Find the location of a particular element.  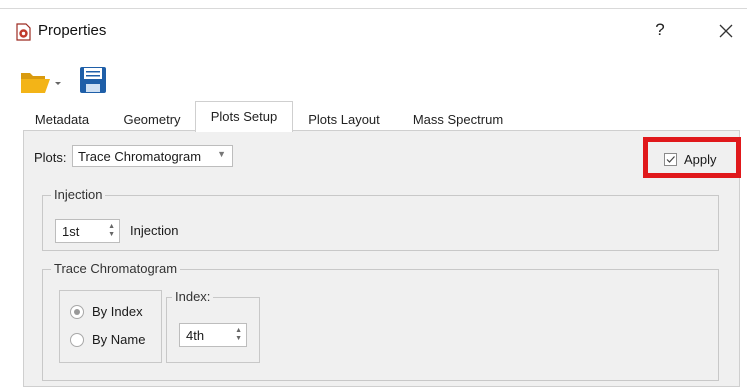

trace-mode-box: By Index By Name is located at coordinates (110, 326).